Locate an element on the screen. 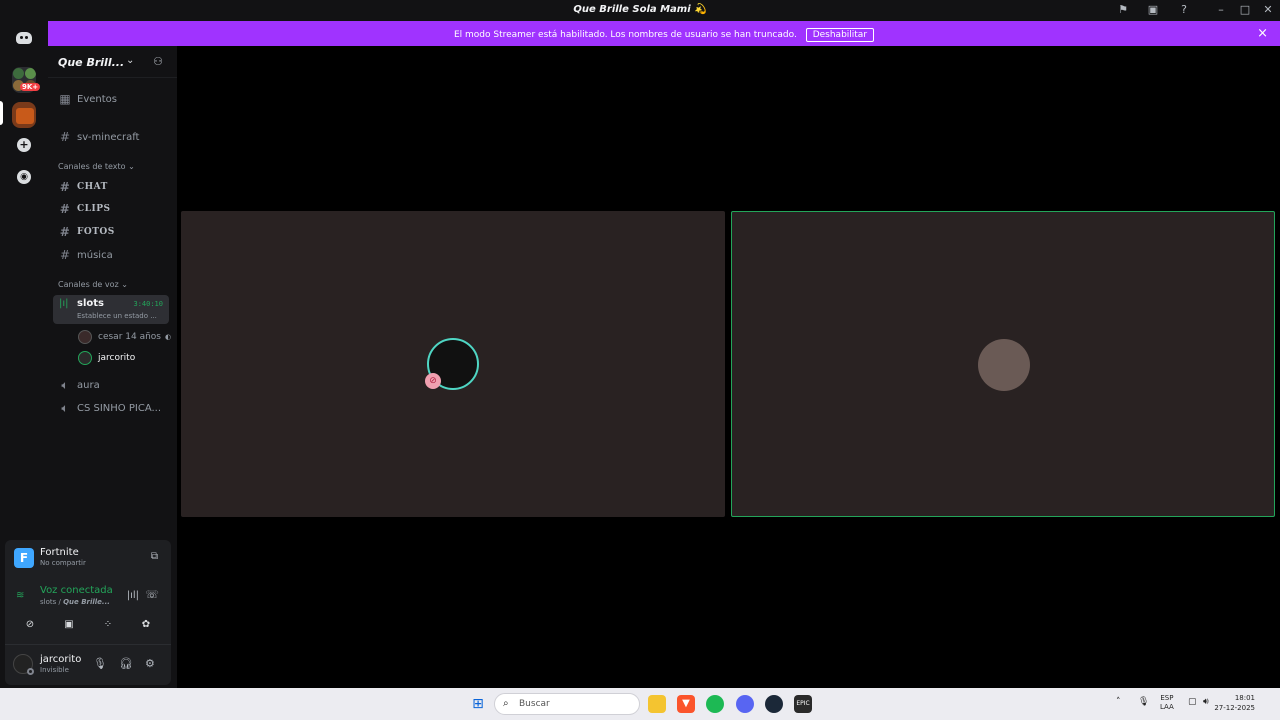 The image size is (1280, 720). disable-streamer-button: Deshabilitar is located at coordinates (840, 35).